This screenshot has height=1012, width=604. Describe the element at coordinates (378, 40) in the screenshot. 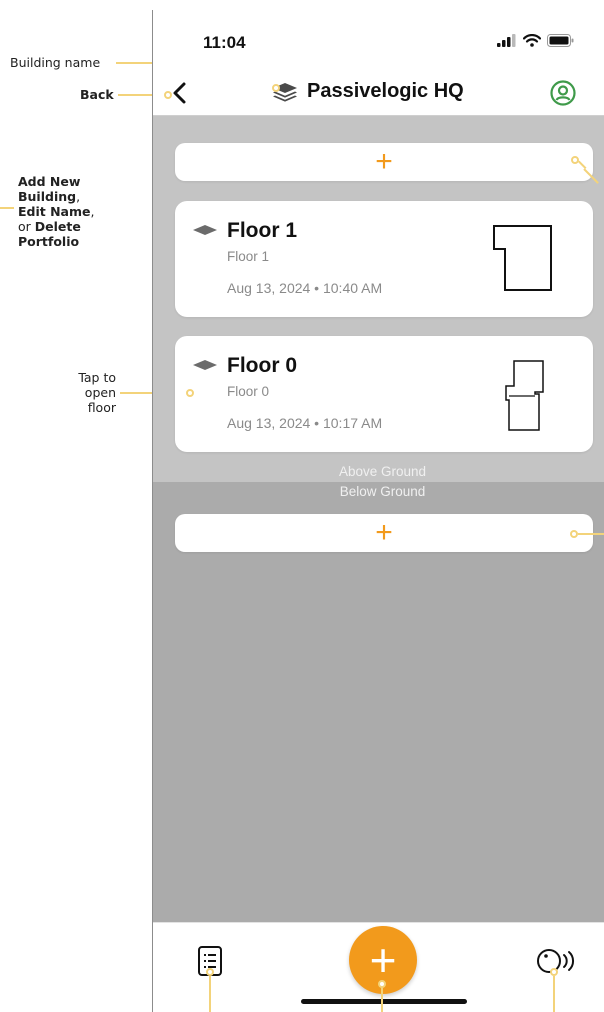

I see `status-bar: 11:04` at that location.